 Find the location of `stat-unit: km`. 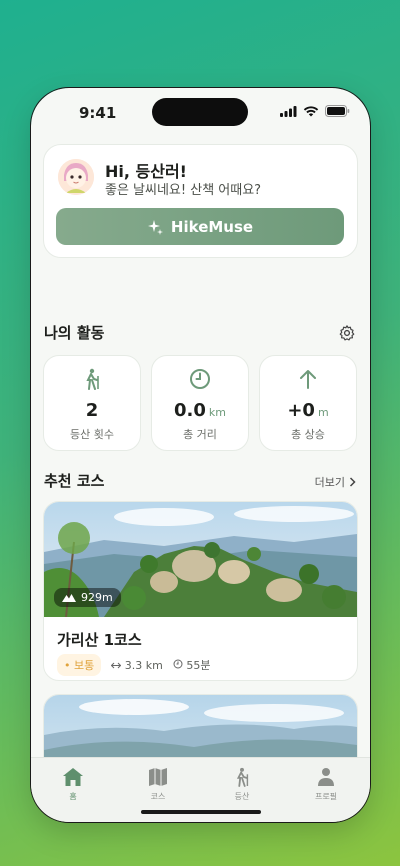

stat-unit: km is located at coordinates (217, 412).